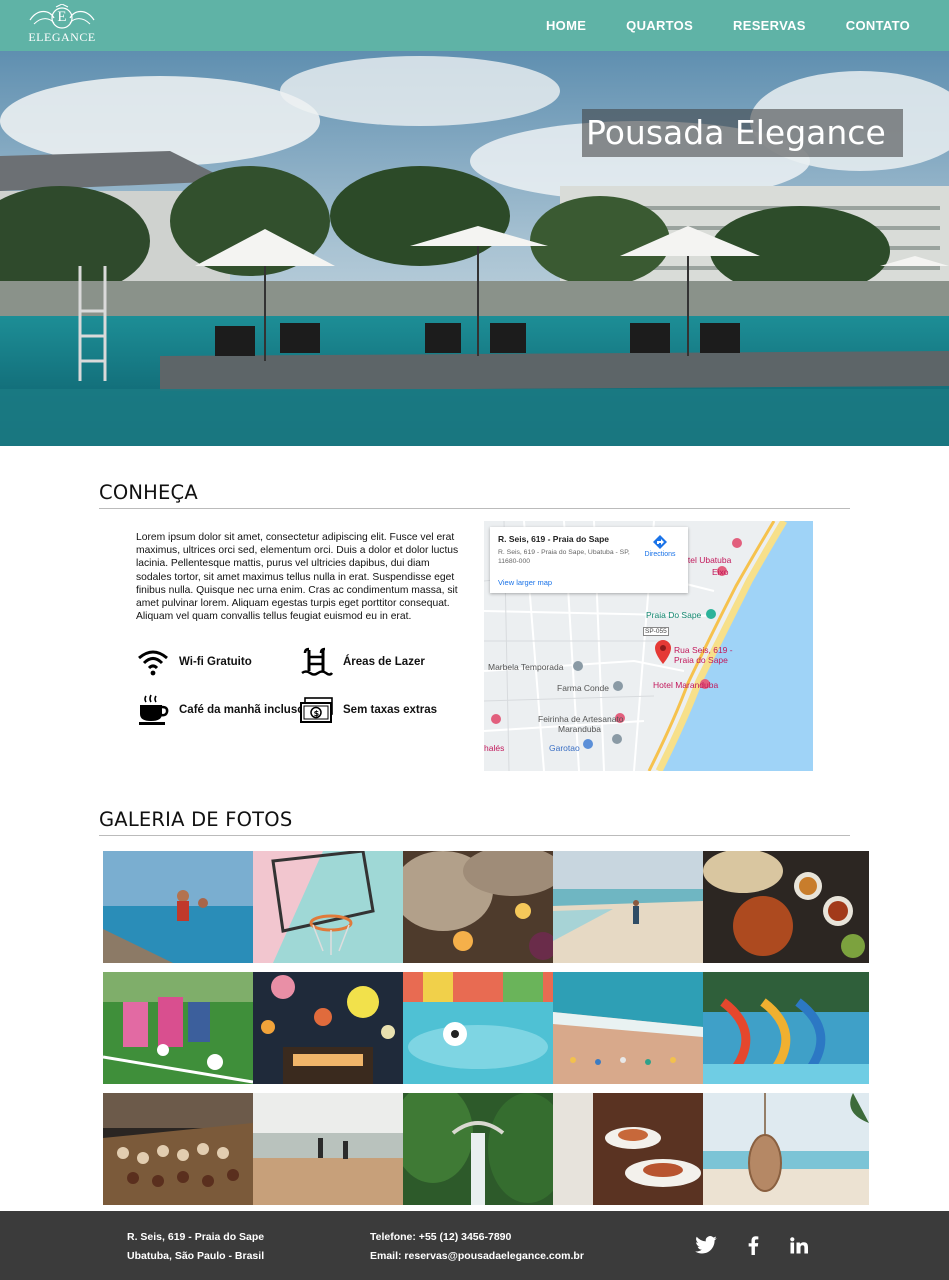  Describe the element at coordinates (703, 655) in the screenshot. I see `map-pin-label: Rua Seis, 619 - Praia do Sape` at that location.